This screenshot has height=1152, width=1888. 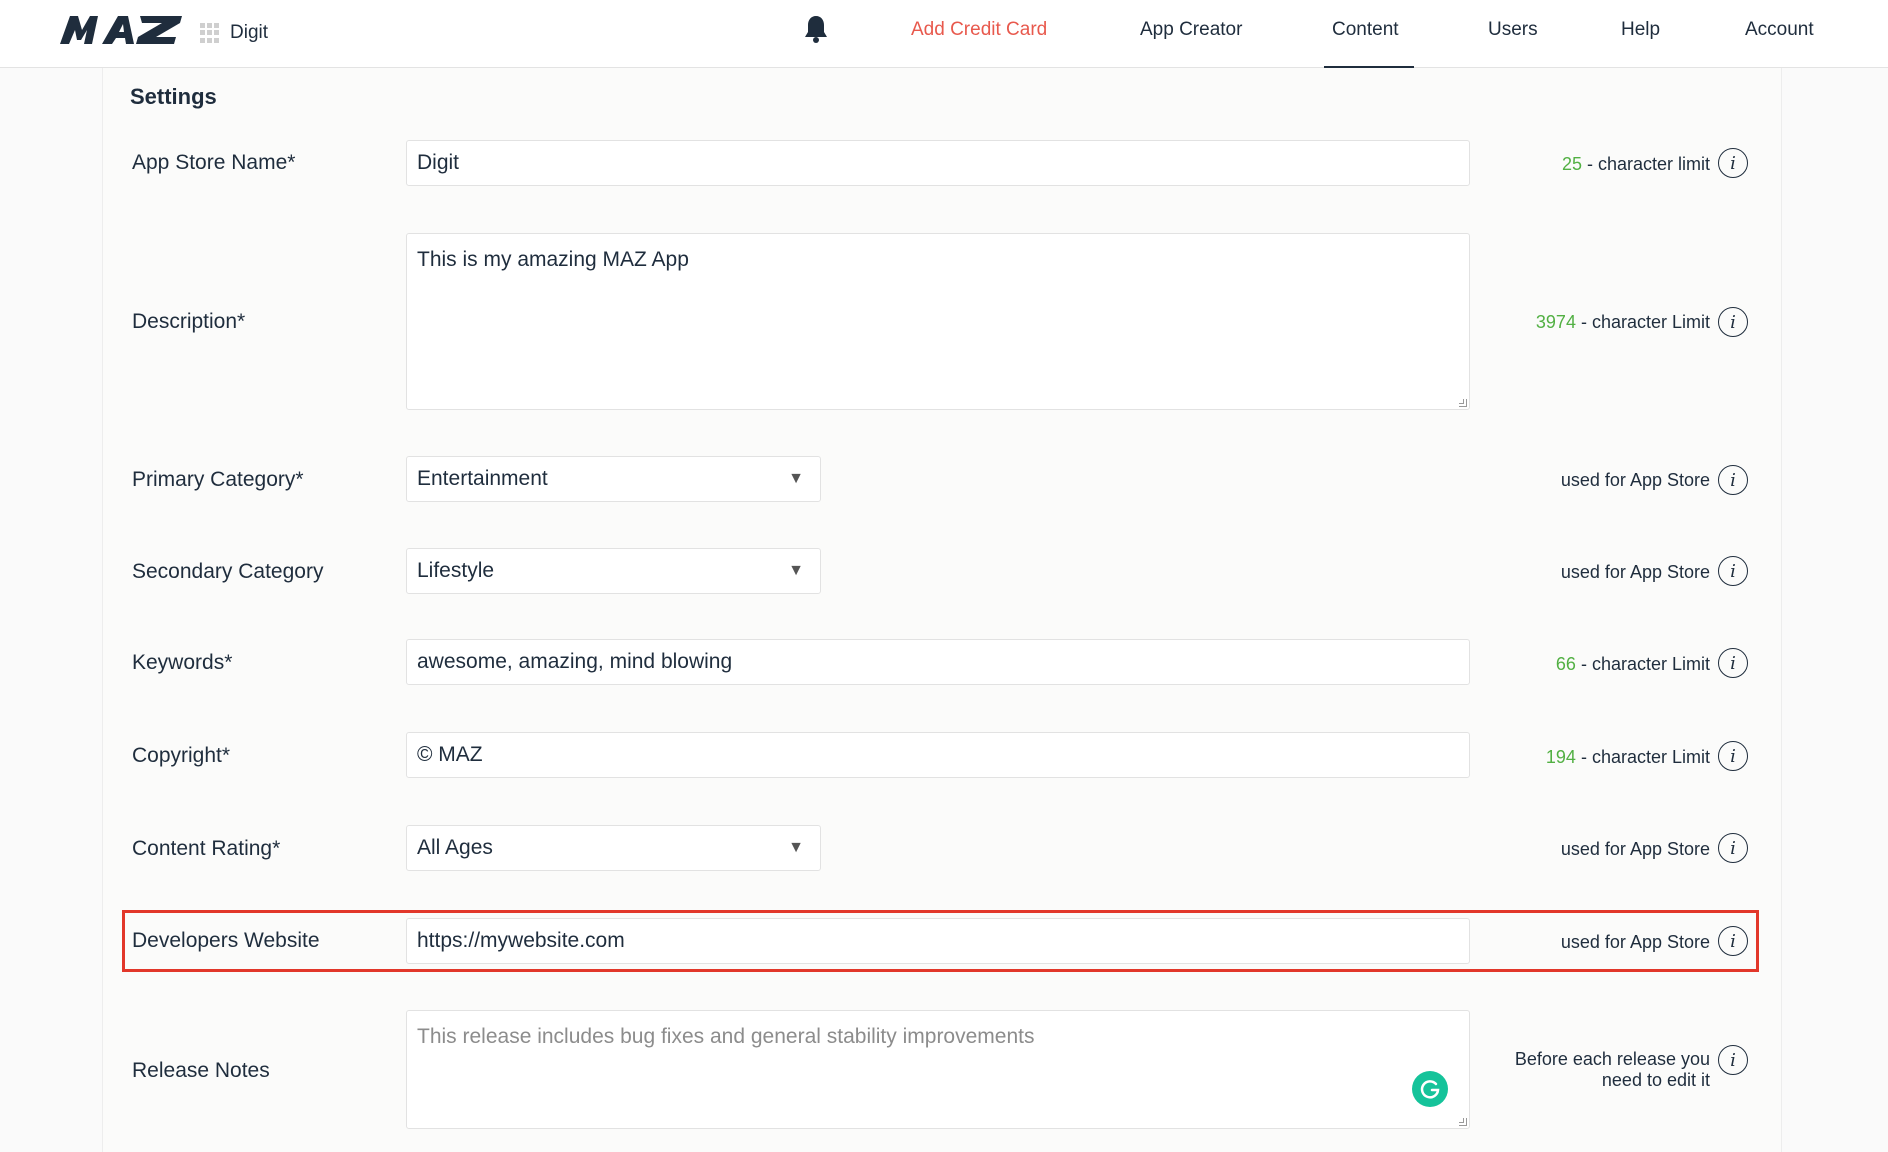 What do you see at coordinates (553, 259) in the screenshot?
I see `description-value: This is my amazing MAZ App` at bounding box center [553, 259].